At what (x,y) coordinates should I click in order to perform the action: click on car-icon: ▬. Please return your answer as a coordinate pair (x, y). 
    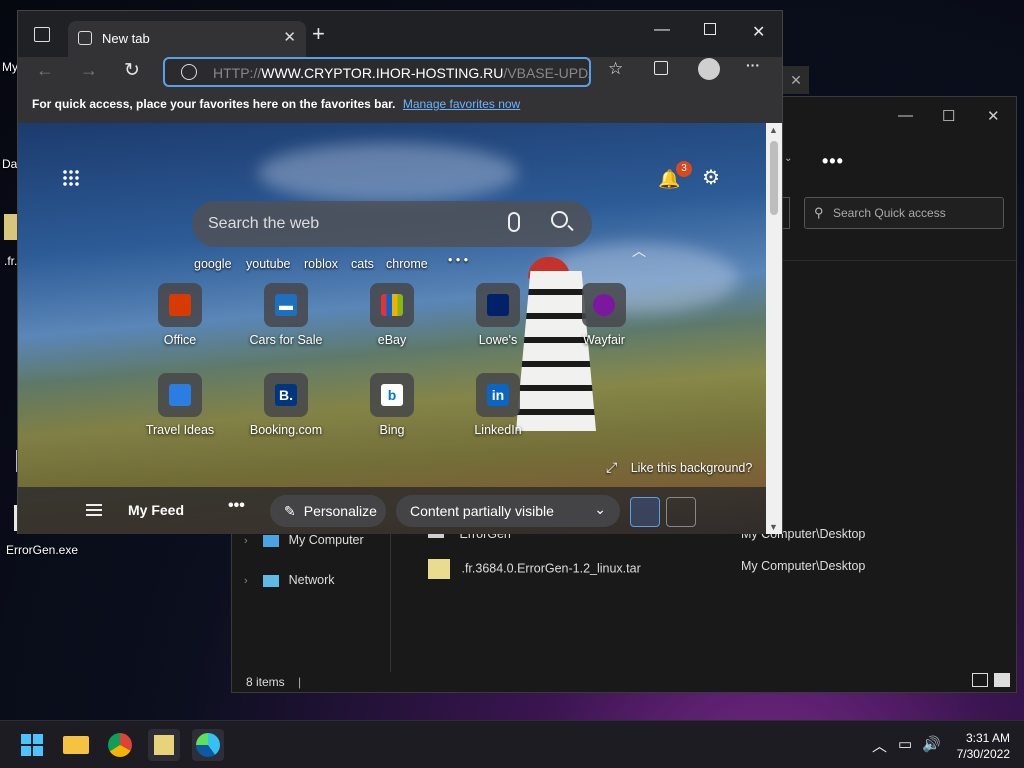
    Looking at the image, I should click on (286, 305).